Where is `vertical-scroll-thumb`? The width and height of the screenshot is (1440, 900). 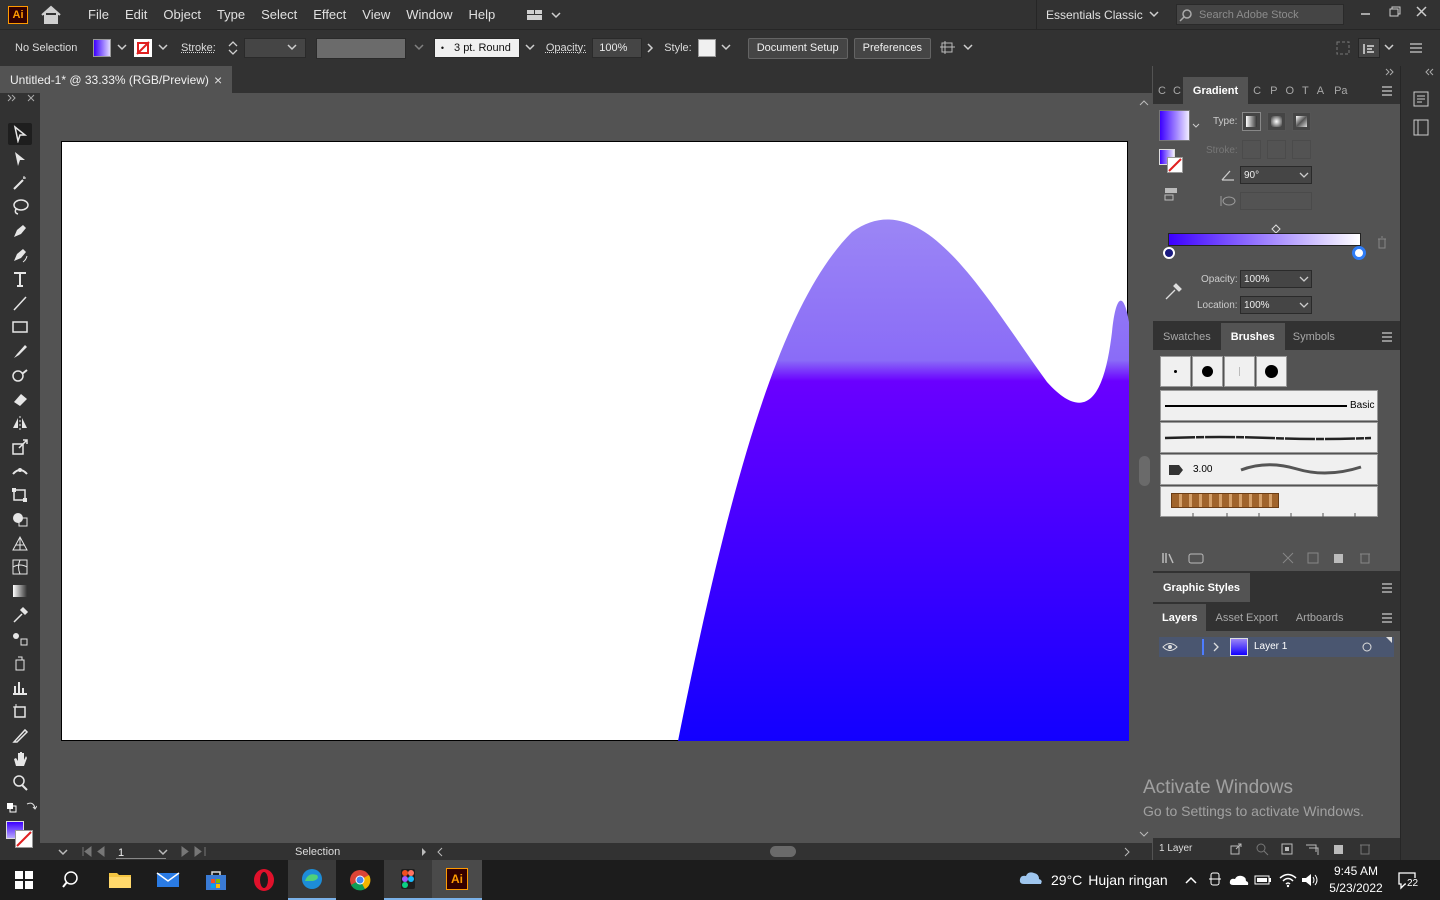 vertical-scroll-thumb is located at coordinates (1144, 471).